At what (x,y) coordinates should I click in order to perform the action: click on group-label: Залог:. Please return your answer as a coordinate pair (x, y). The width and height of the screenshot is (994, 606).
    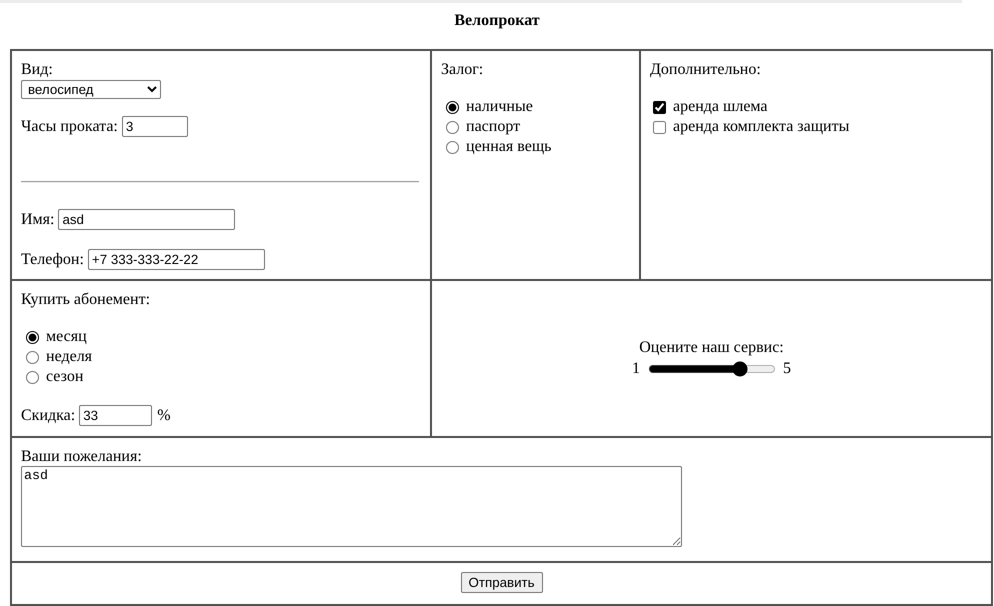
    Looking at the image, I should click on (462, 70).